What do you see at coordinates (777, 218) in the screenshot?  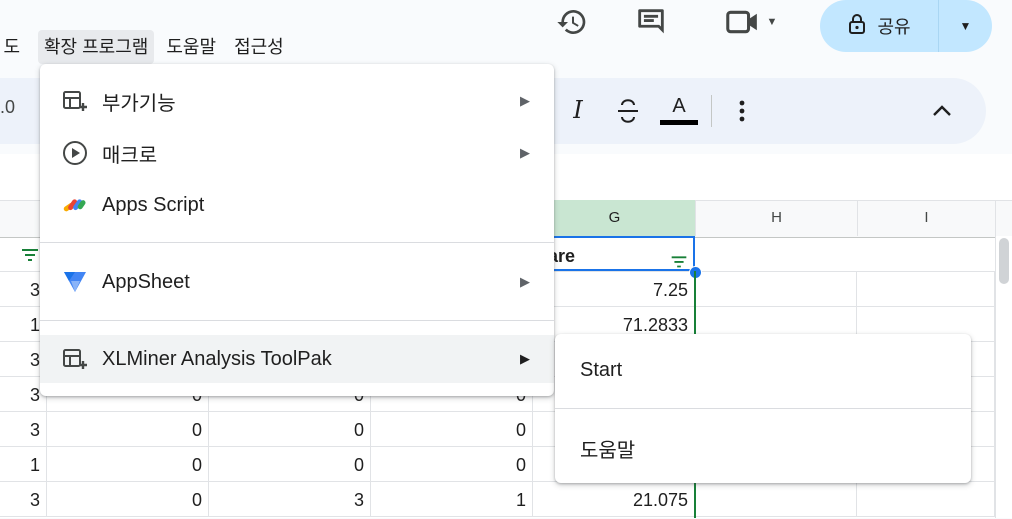 I see `column-header-h: H` at bounding box center [777, 218].